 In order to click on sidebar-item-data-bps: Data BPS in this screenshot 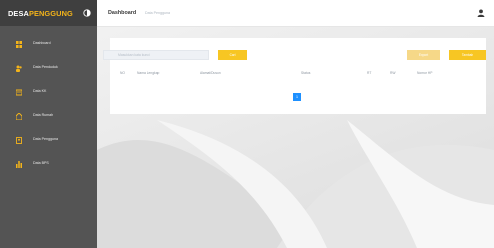, I will do `click(48, 165)`.